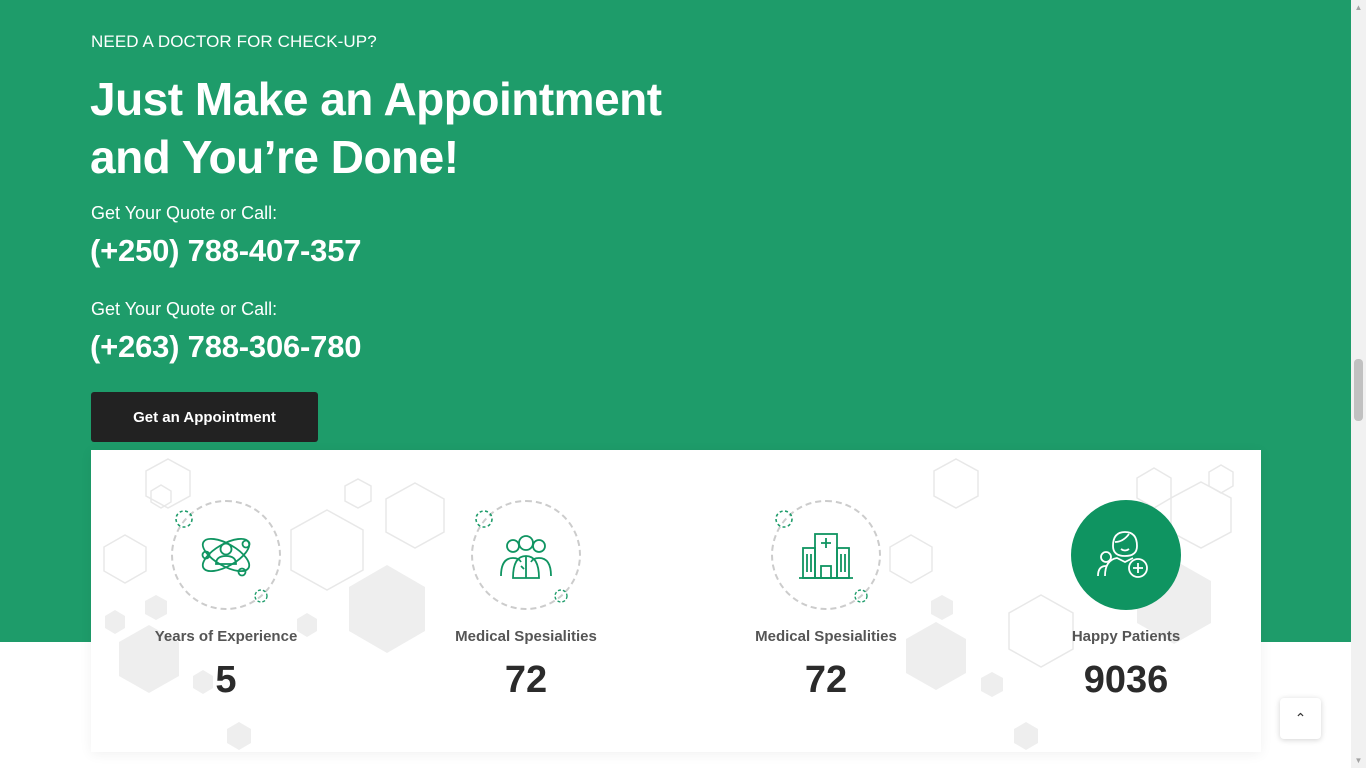 The width and height of the screenshot is (1366, 768). I want to click on contact-label-1: Get Your Quote or Call:, so click(184, 213).